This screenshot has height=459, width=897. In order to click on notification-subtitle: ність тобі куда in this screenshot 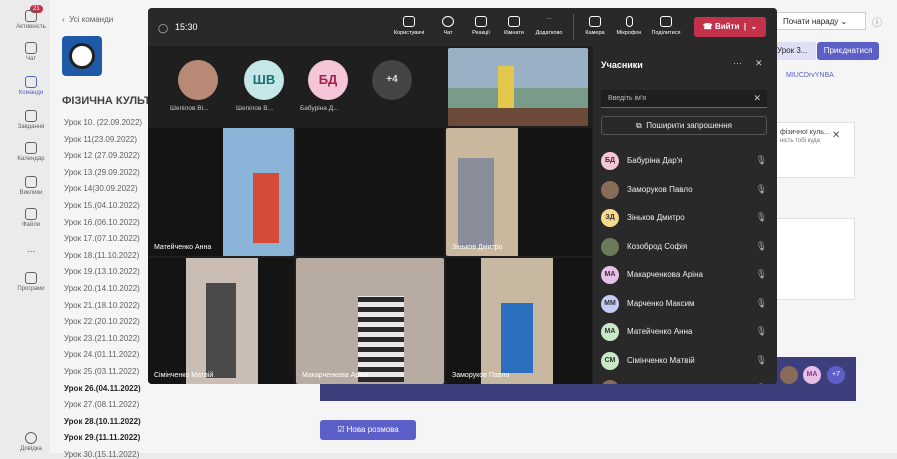, I will do `click(800, 141)`.